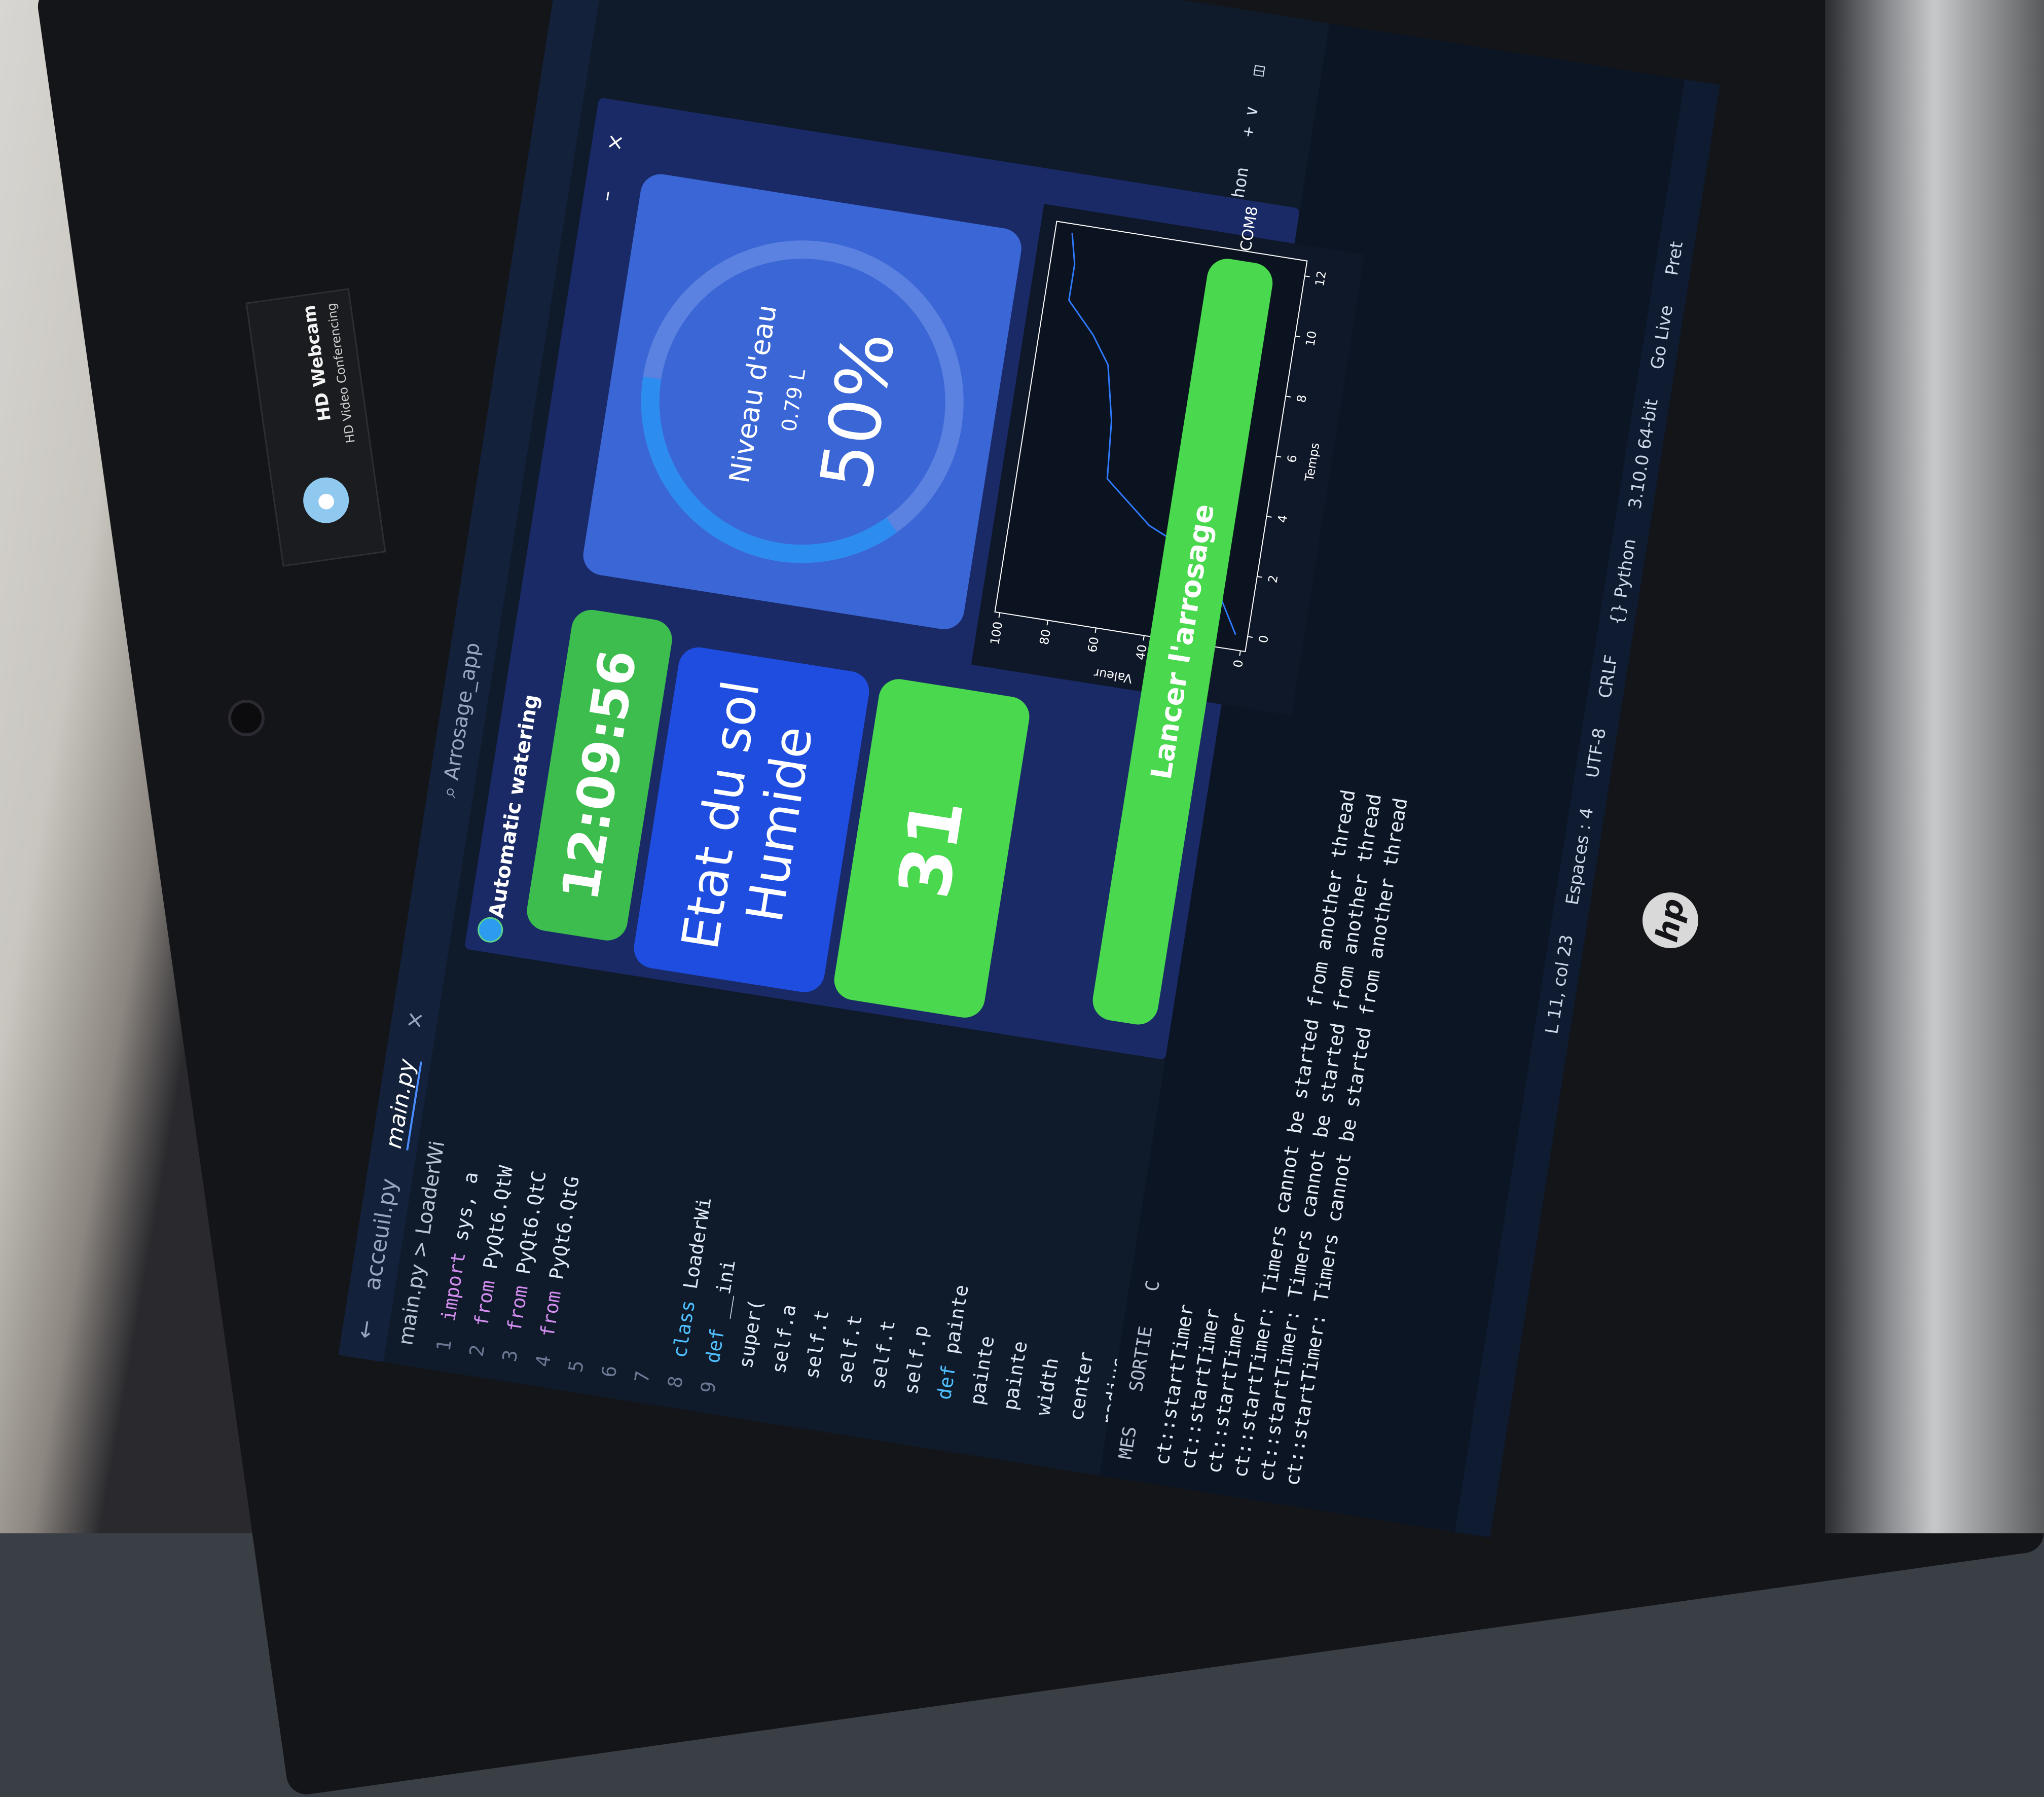  What do you see at coordinates (996, 633) in the screenshot?
I see `y-tick-label: 100` at bounding box center [996, 633].